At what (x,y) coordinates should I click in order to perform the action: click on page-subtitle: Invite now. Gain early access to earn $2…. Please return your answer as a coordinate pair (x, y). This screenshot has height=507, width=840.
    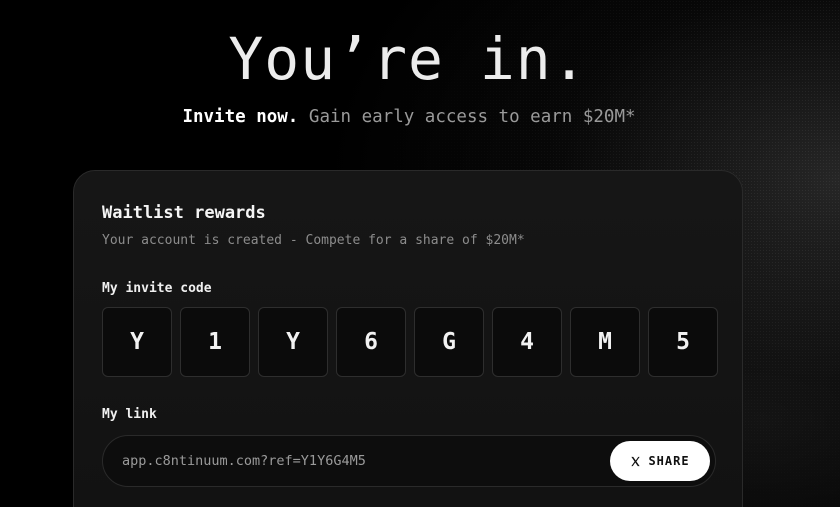
    Looking at the image, I should click on (409, 117).